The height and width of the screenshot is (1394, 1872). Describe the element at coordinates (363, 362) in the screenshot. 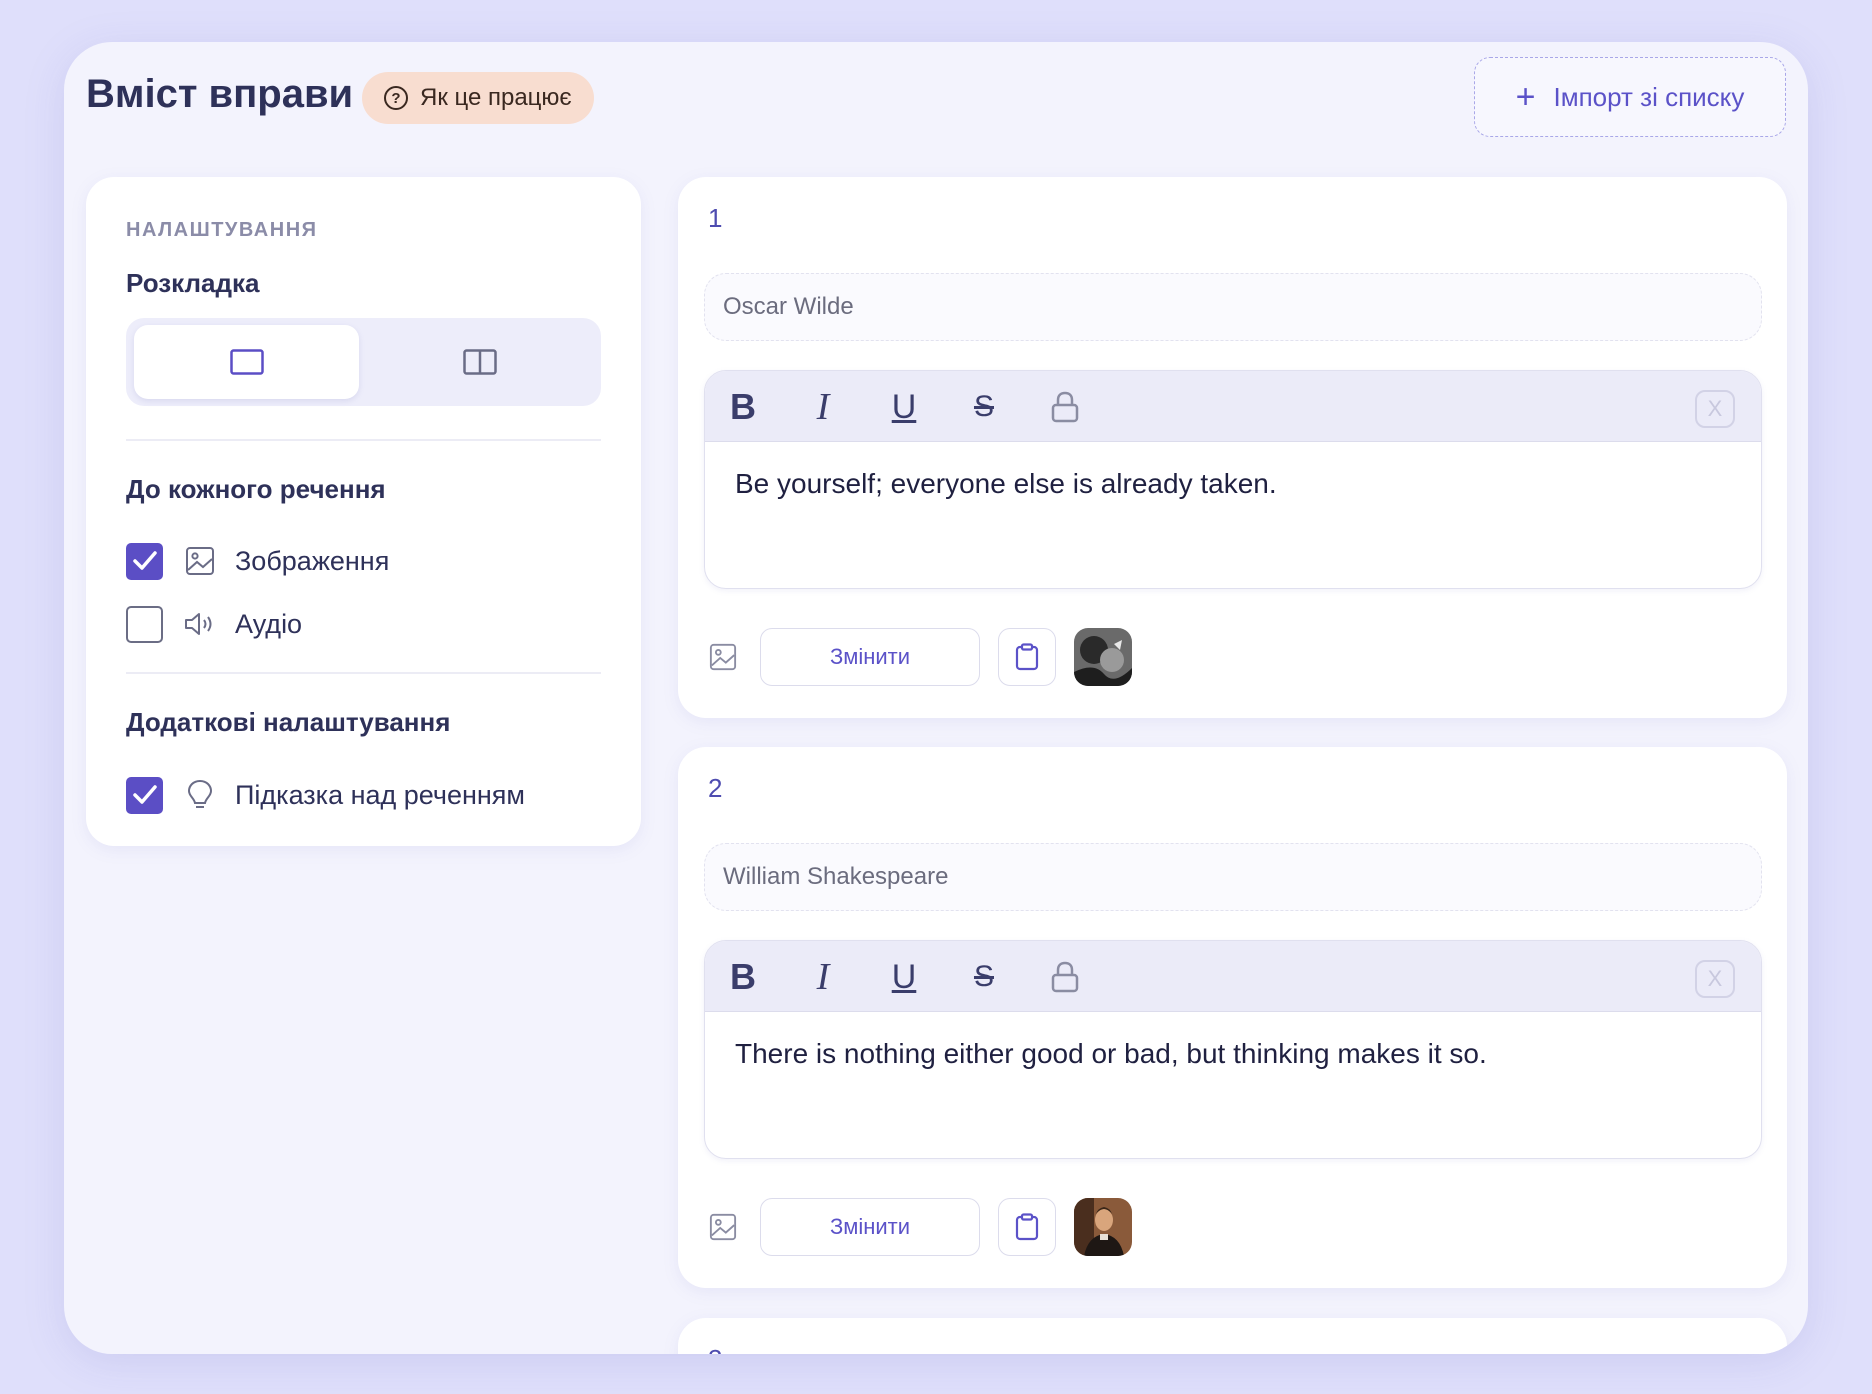

I see `layout-switch` at that location.